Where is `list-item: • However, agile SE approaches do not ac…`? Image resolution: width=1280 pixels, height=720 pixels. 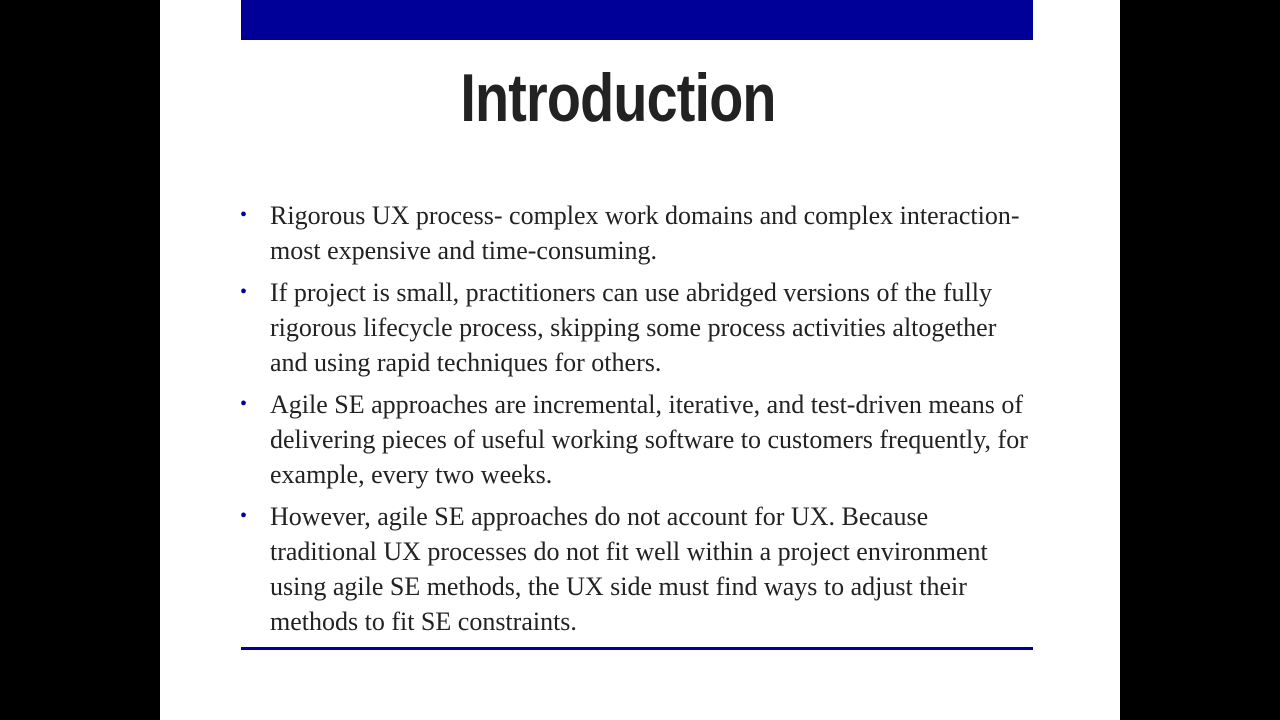
list-item: • However, agile SE approaches do not ac… is located at coordinates (640, 569).